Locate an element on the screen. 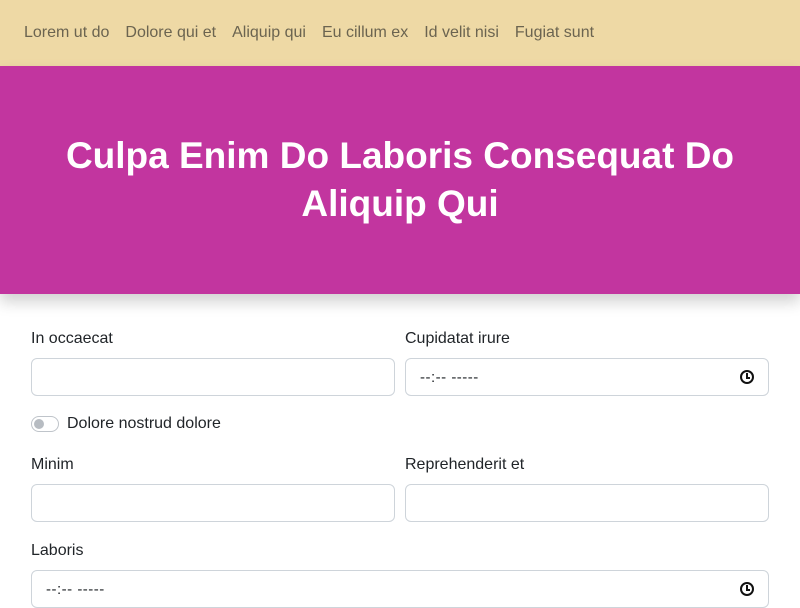 The width and height of the screenshot is (800, 608). in-occaecat-input is located at coordinates (213, 377).